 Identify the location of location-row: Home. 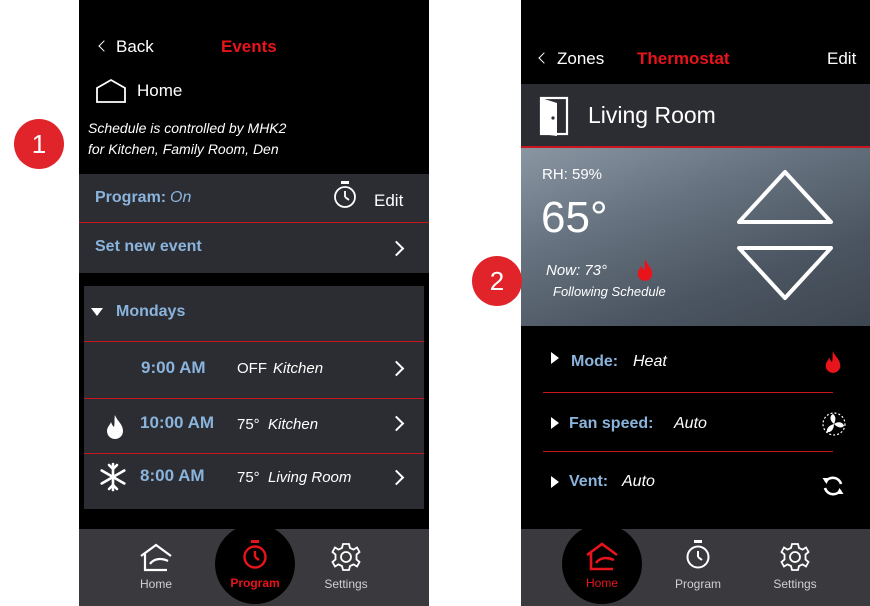
(155, 91).